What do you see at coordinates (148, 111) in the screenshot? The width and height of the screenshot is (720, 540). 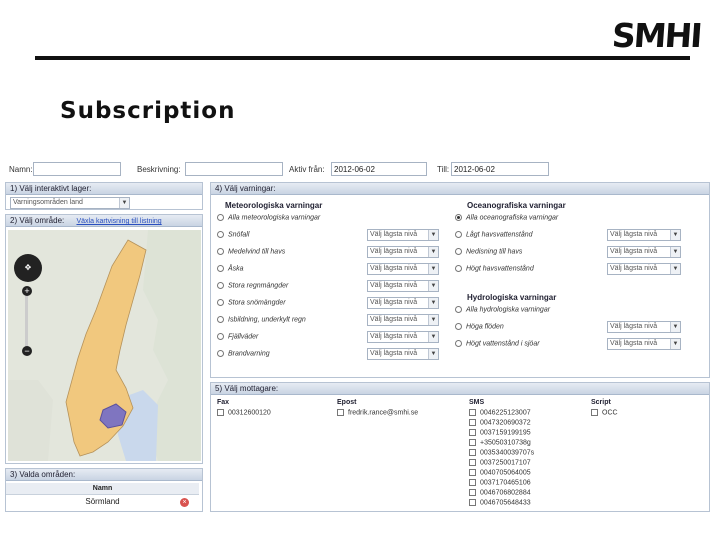 I see `slide-title: Subscription` at bounding box center [148, 111].